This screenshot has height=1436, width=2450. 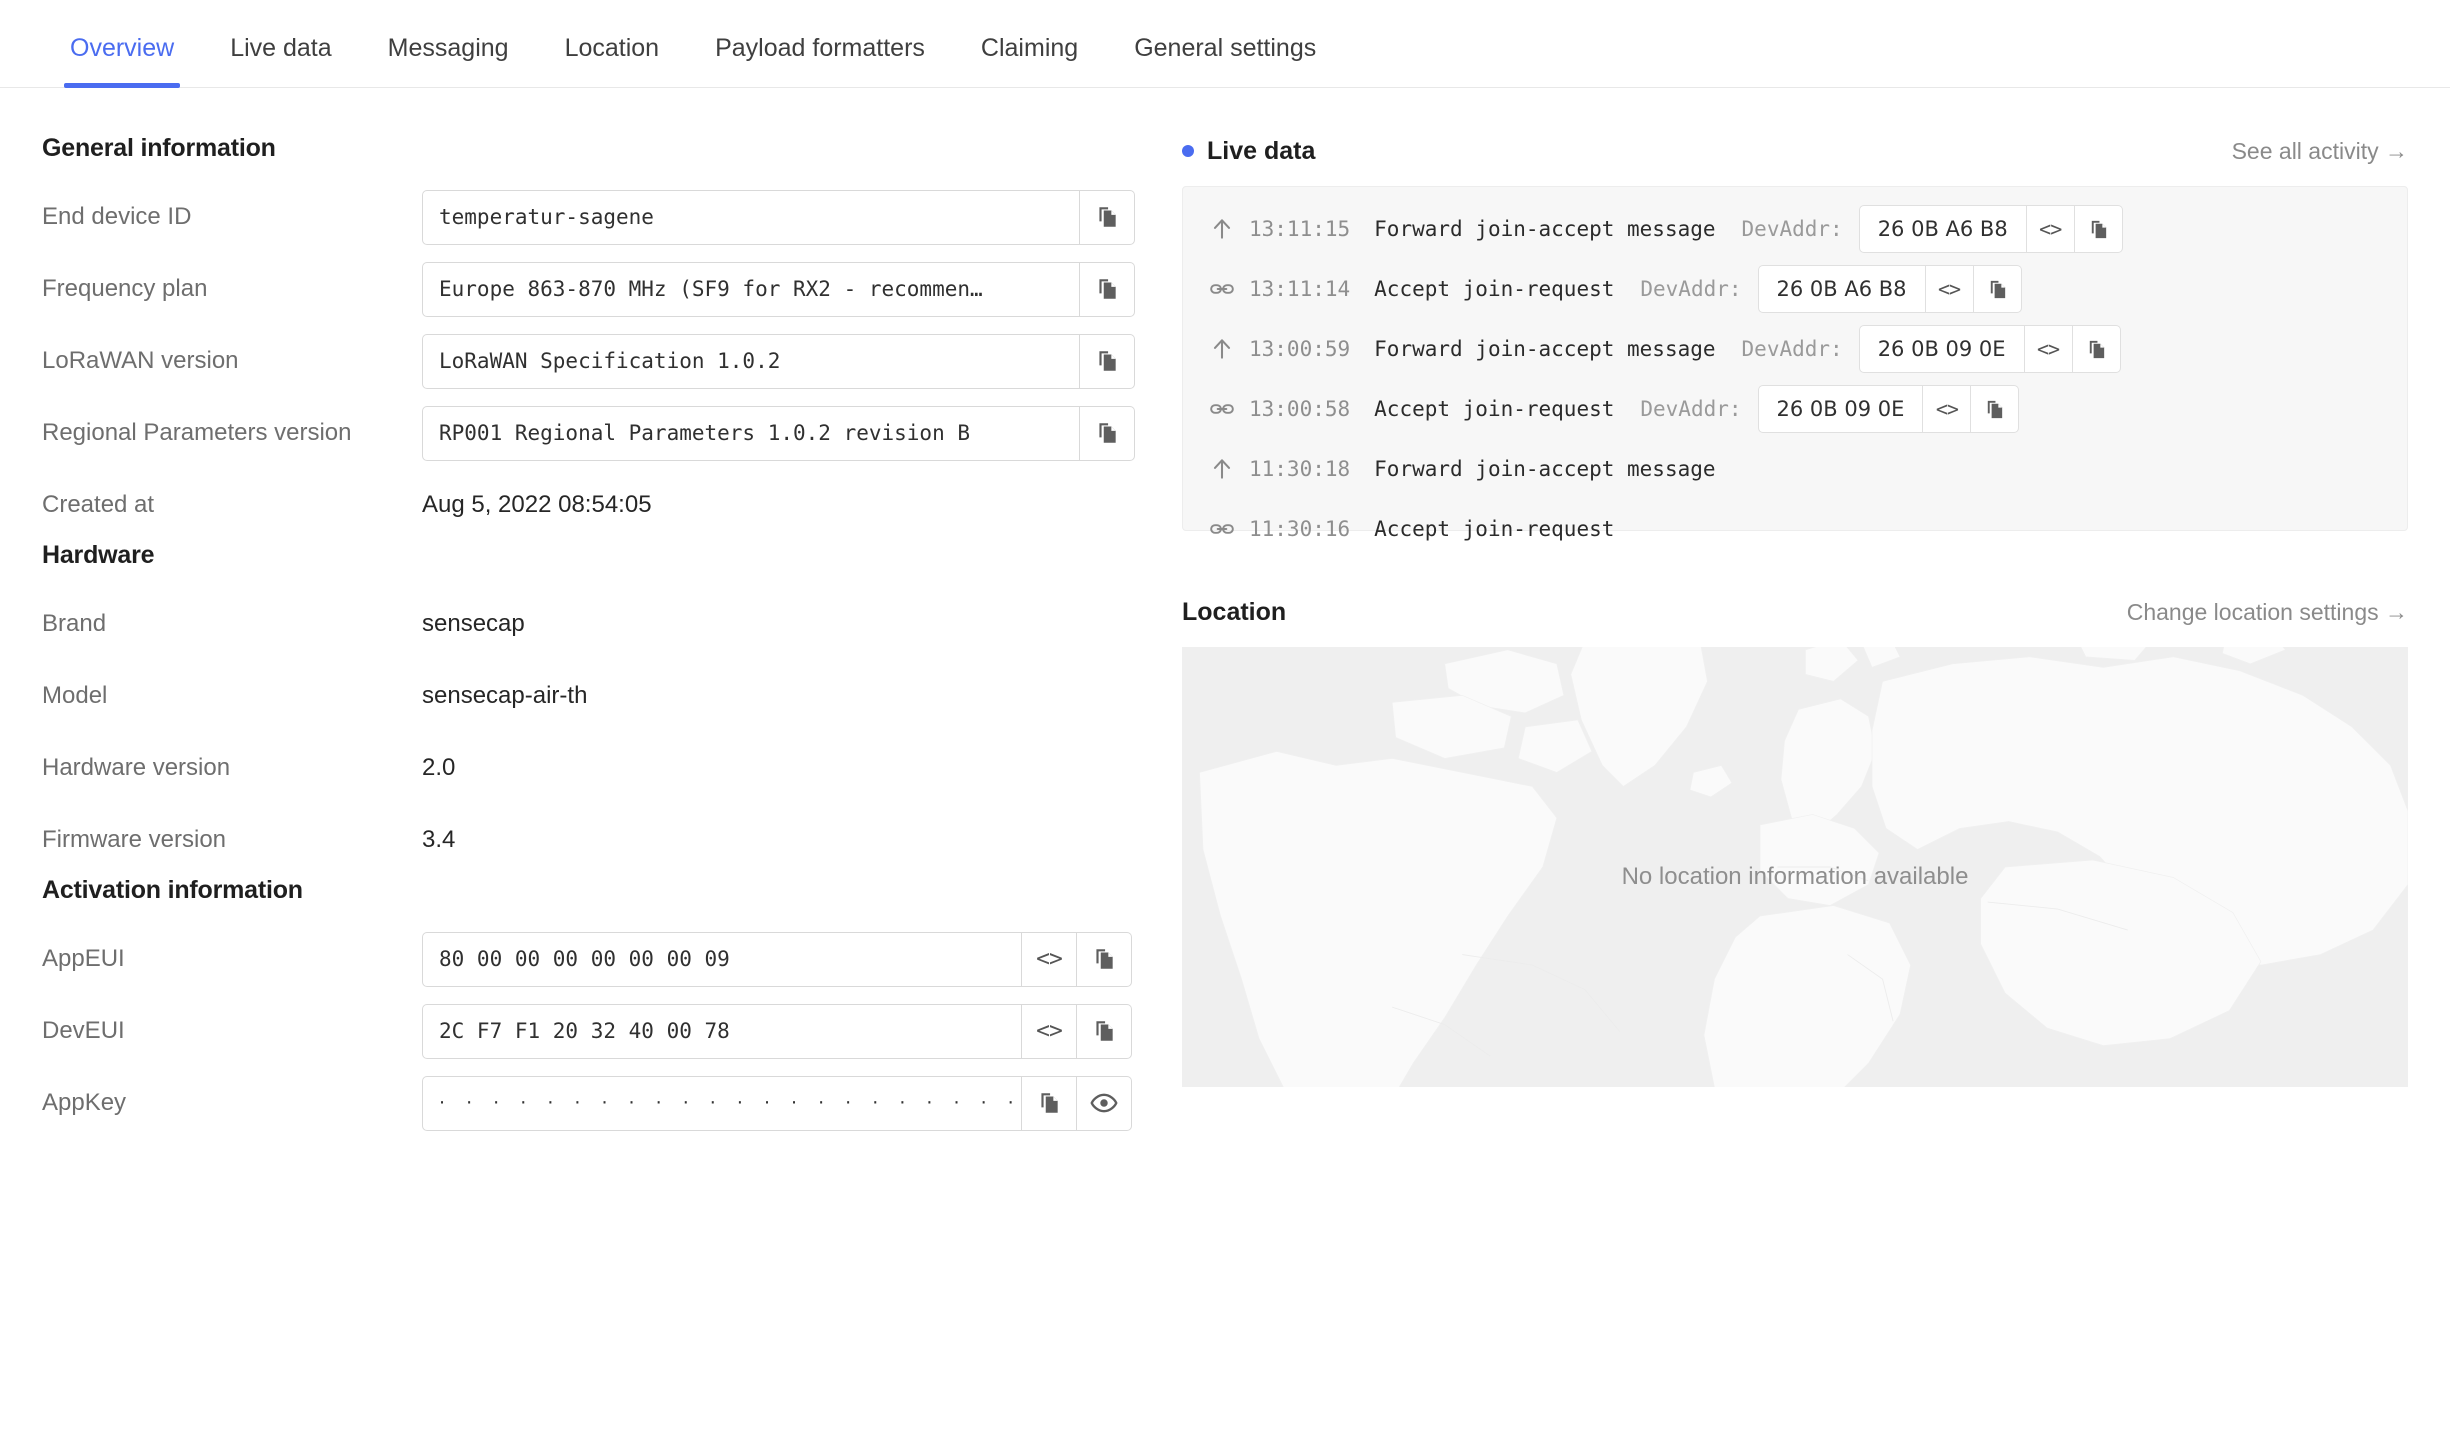 What do you see at coordinates (820, 61) in the screenshot?
I see `tab-payload-formatters: Payload formatters` at bounding box center [820, 61].